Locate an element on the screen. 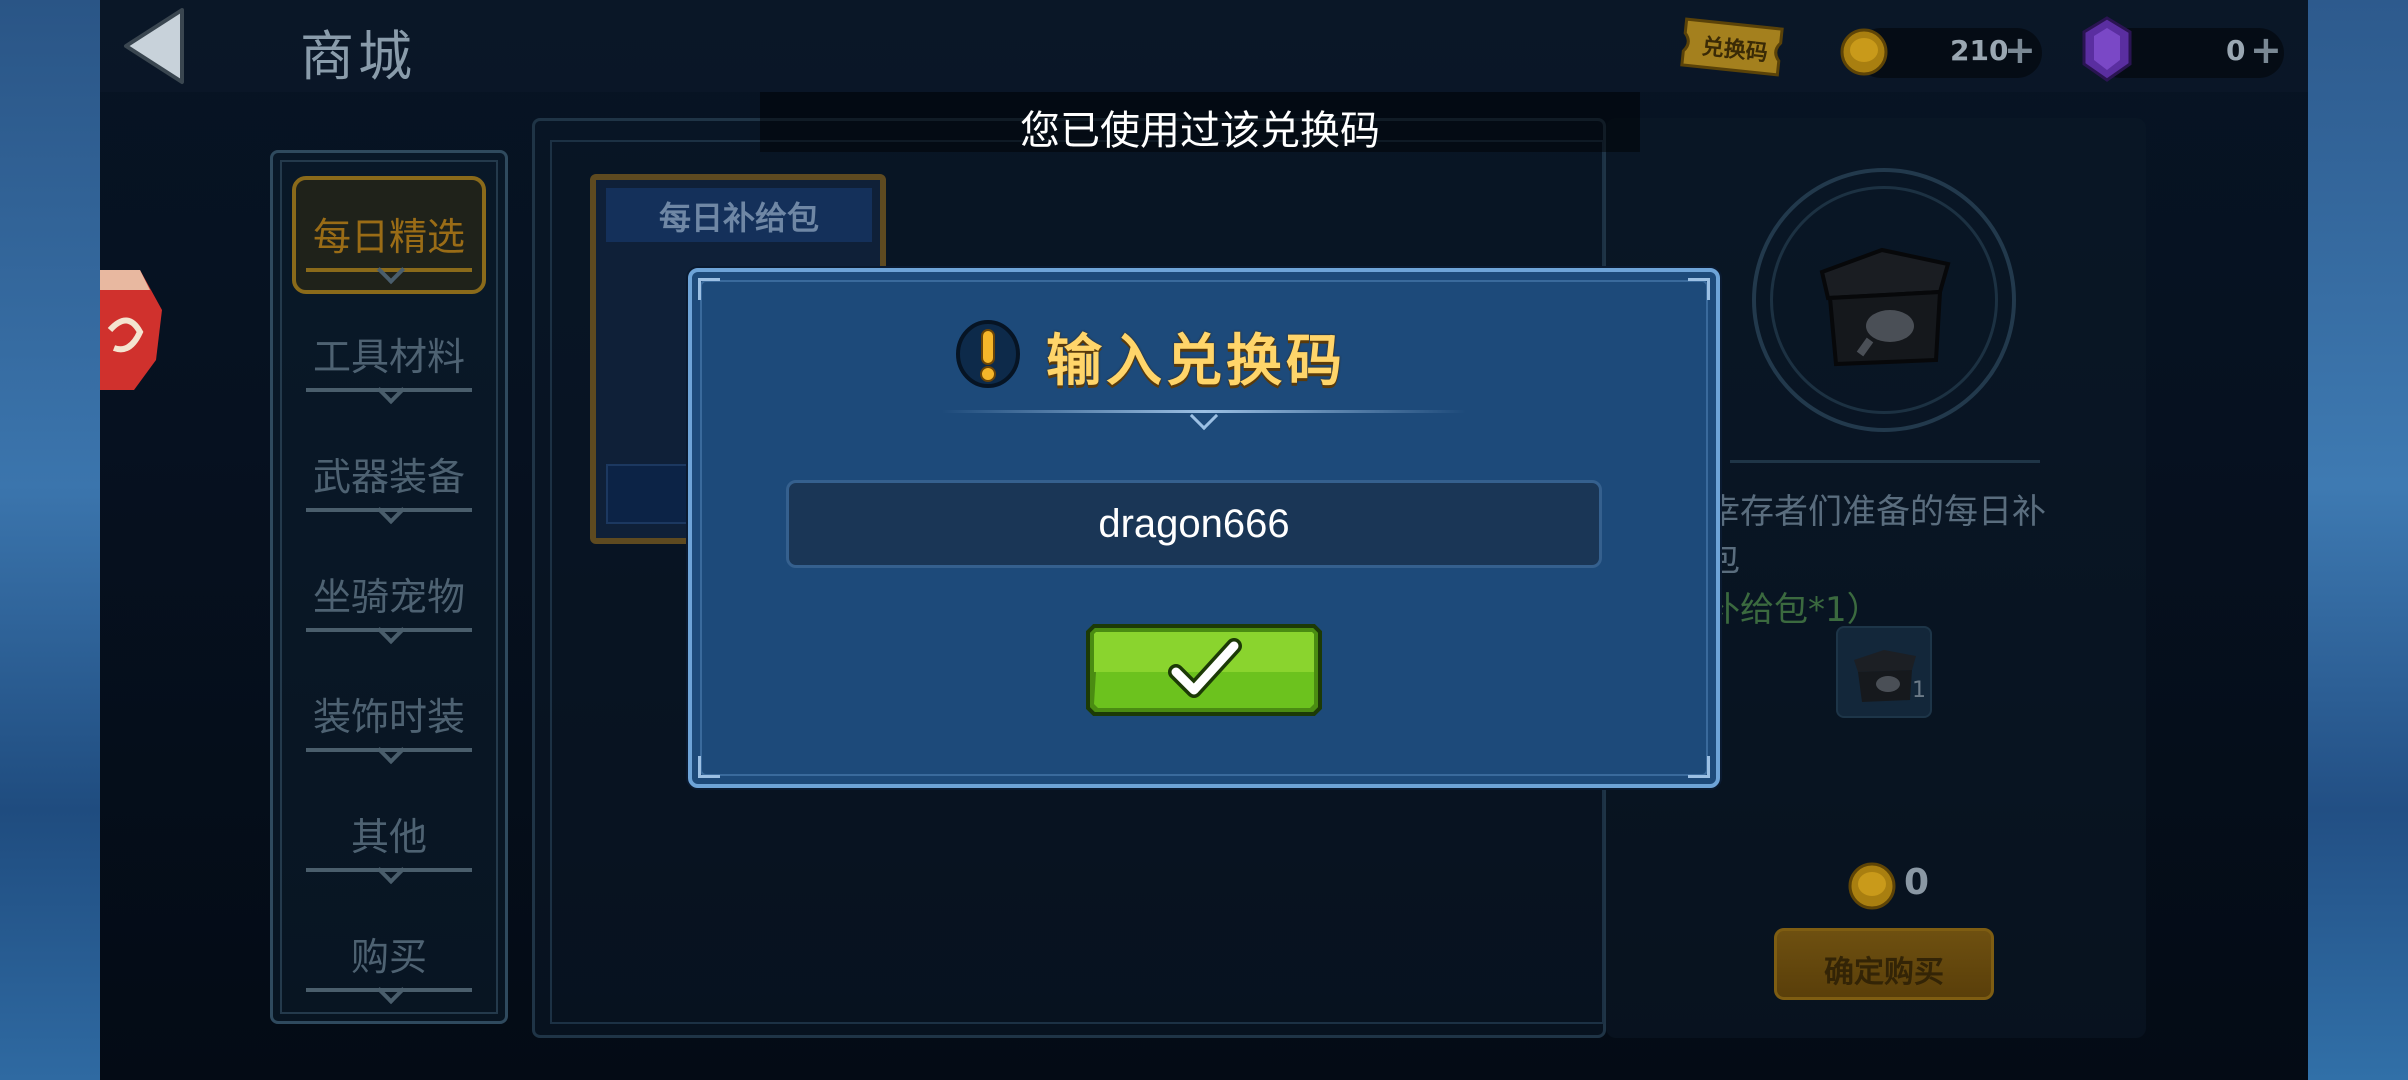 The height and width of the screenshot is (1080, 2408). product-card-title: 每日补给包 is located at coordinates (738, 218).